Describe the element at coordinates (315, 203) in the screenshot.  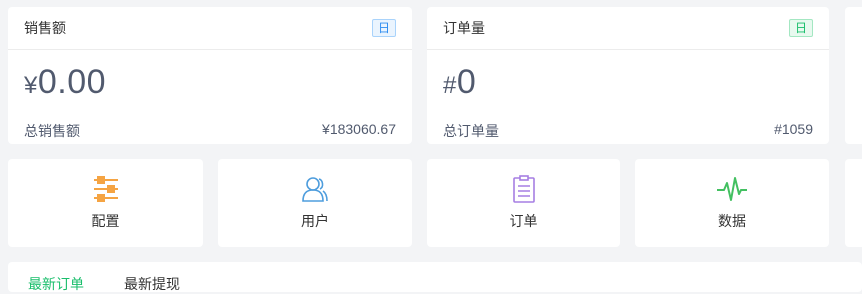
I see `nav-card-users: 用户` at that location.